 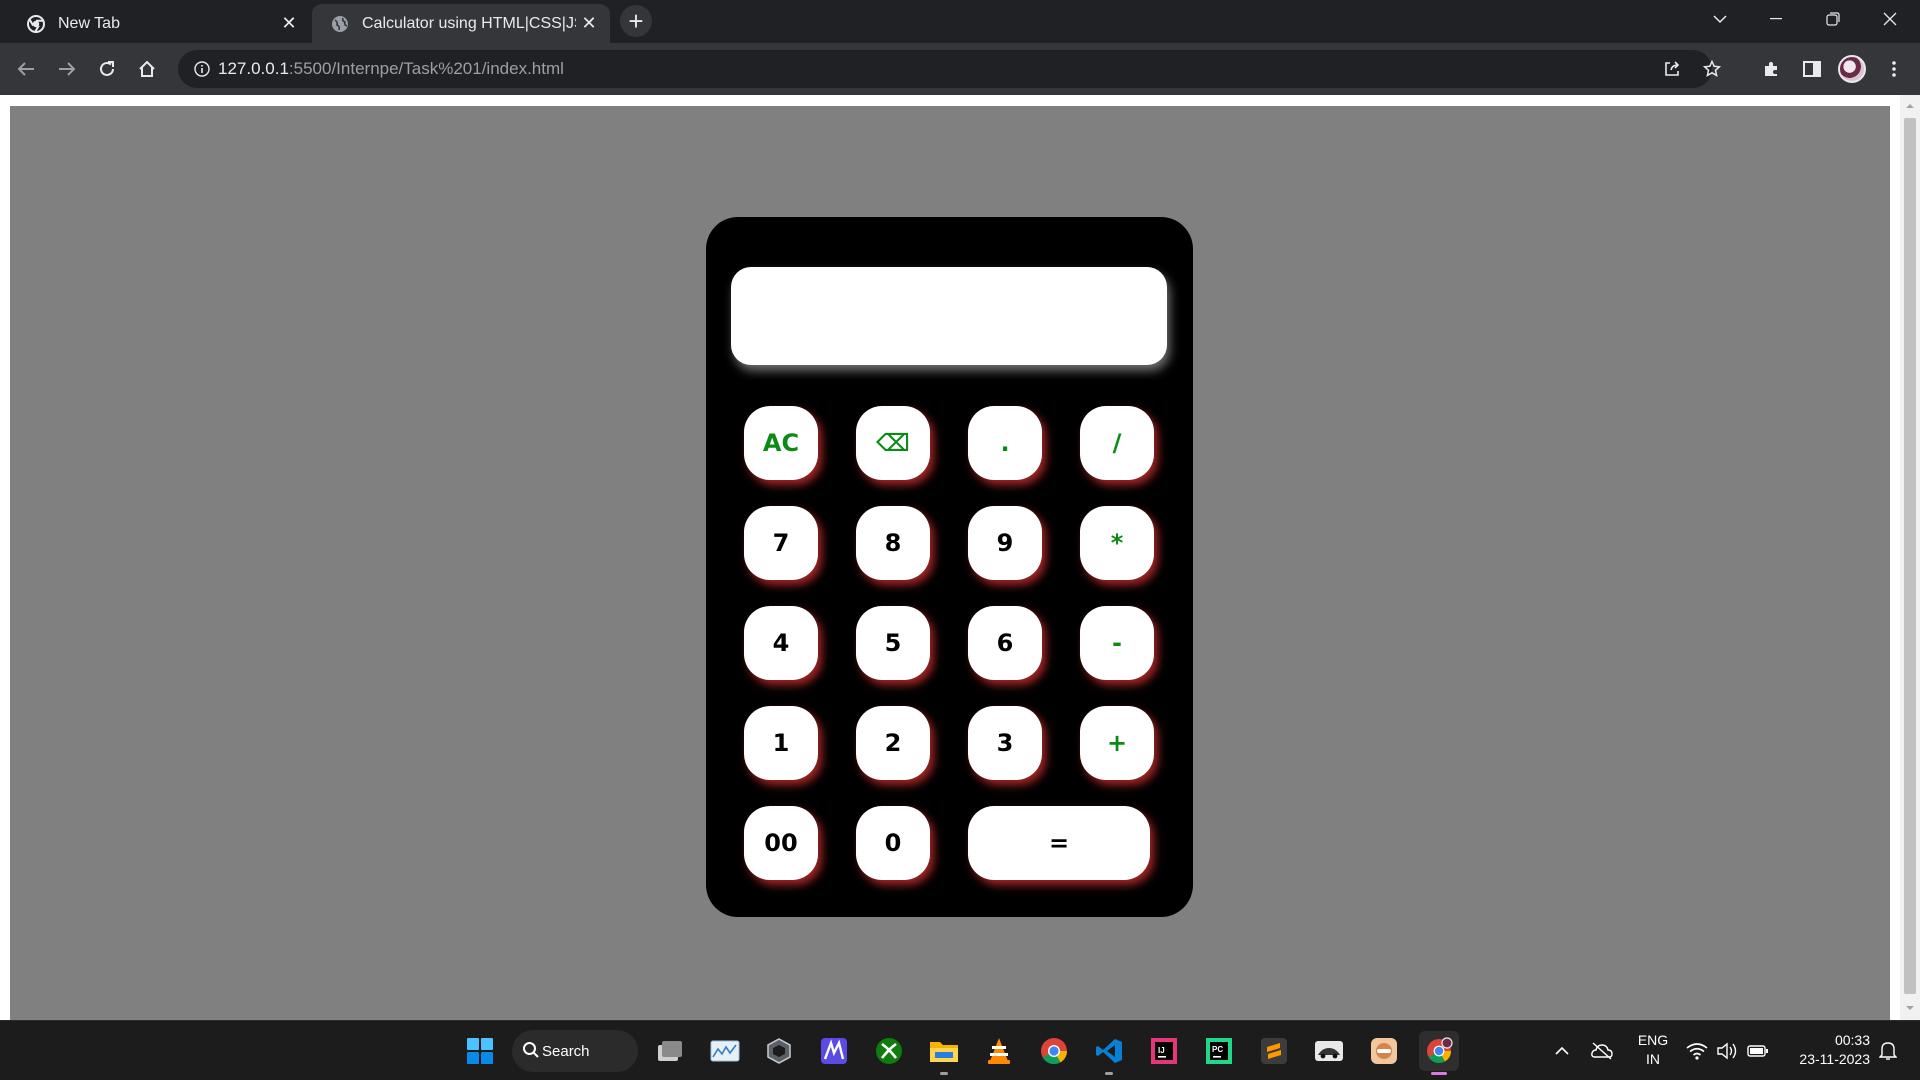 I want to click on key-subtract: -, so click(x=1117, y=643).